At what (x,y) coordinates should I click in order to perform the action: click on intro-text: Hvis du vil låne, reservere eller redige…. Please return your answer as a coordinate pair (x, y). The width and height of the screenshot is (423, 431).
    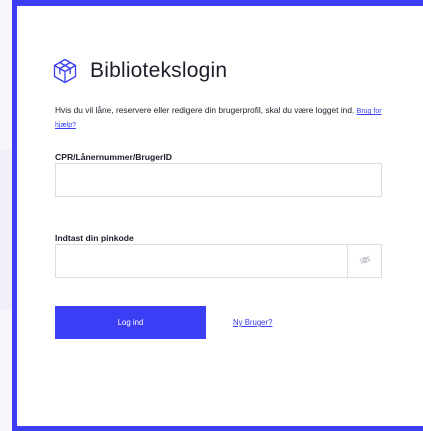
    Looking at the image, I should click on (205, 110).